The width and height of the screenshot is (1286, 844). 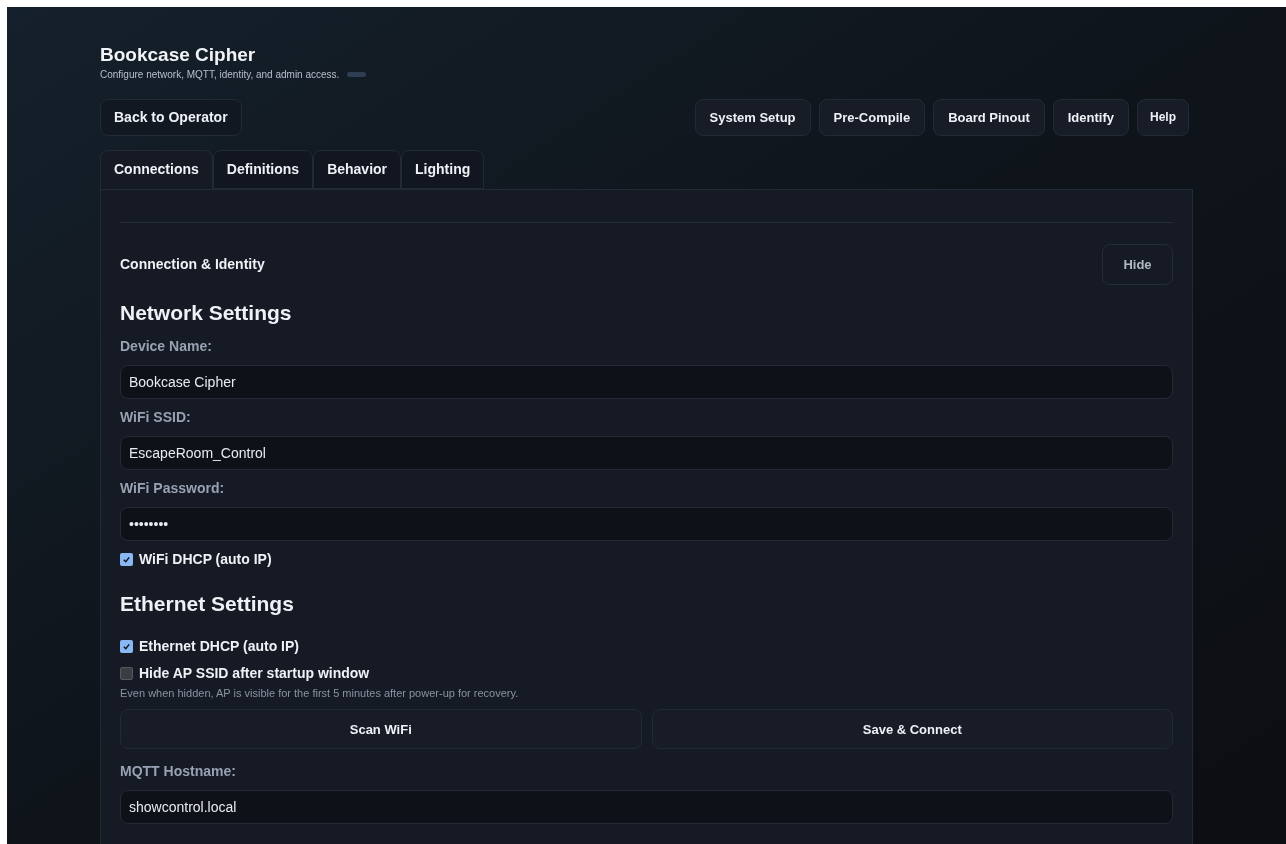 I want to click on toolbar-button: Pre-Compile, so click(x=872, y=117).